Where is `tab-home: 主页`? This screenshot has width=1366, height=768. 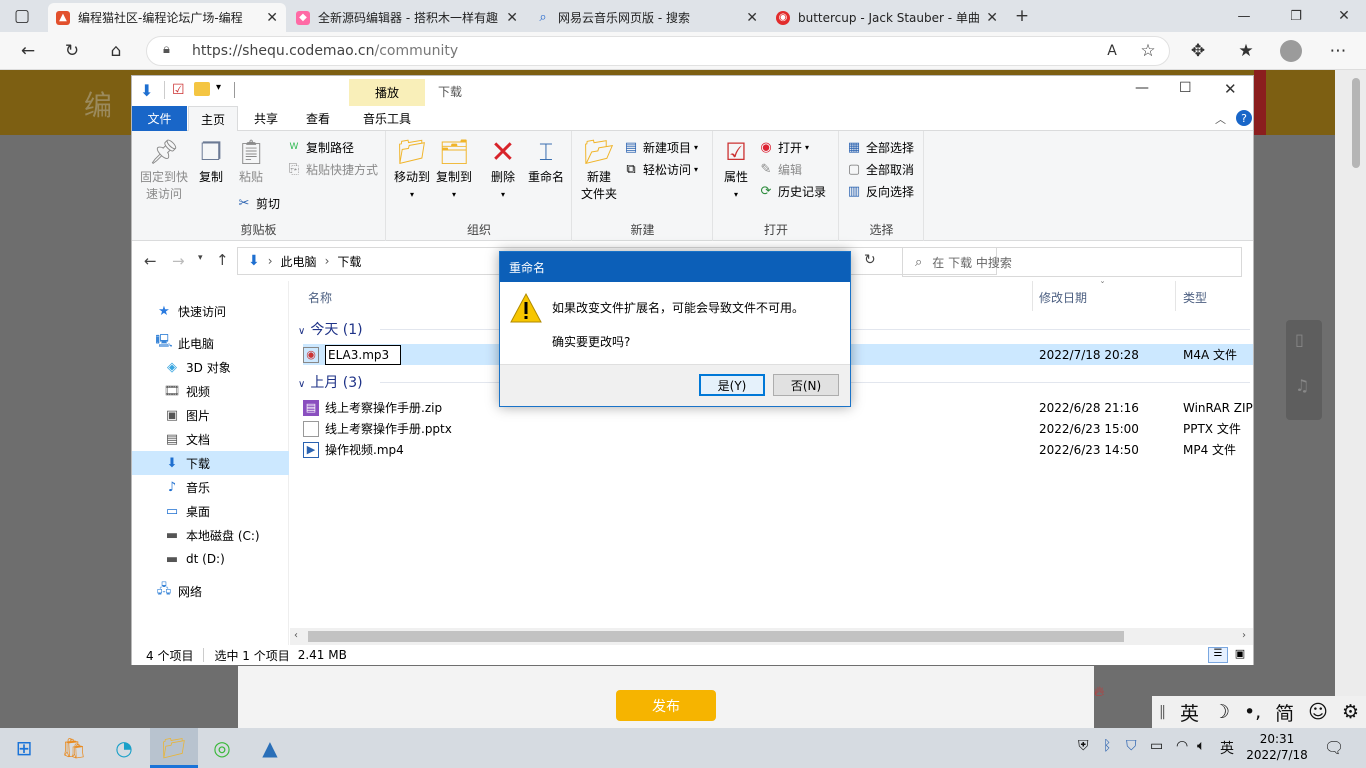
tab-home: 主页 is located at coordinates (213, 118).